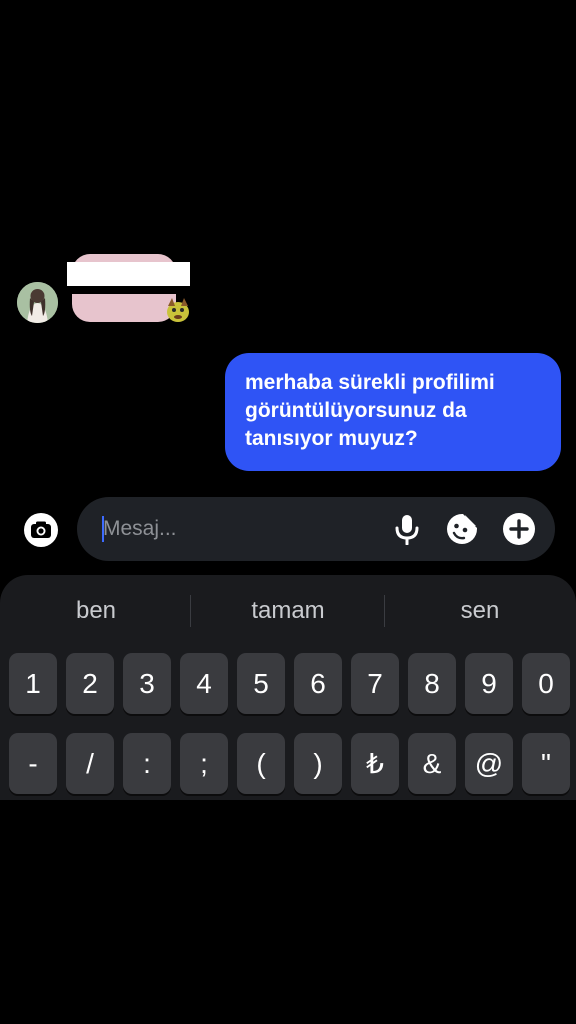  Describe the element at coordinates (261, 763) in the screenshot. I see `key-open-paren: (` at that location.